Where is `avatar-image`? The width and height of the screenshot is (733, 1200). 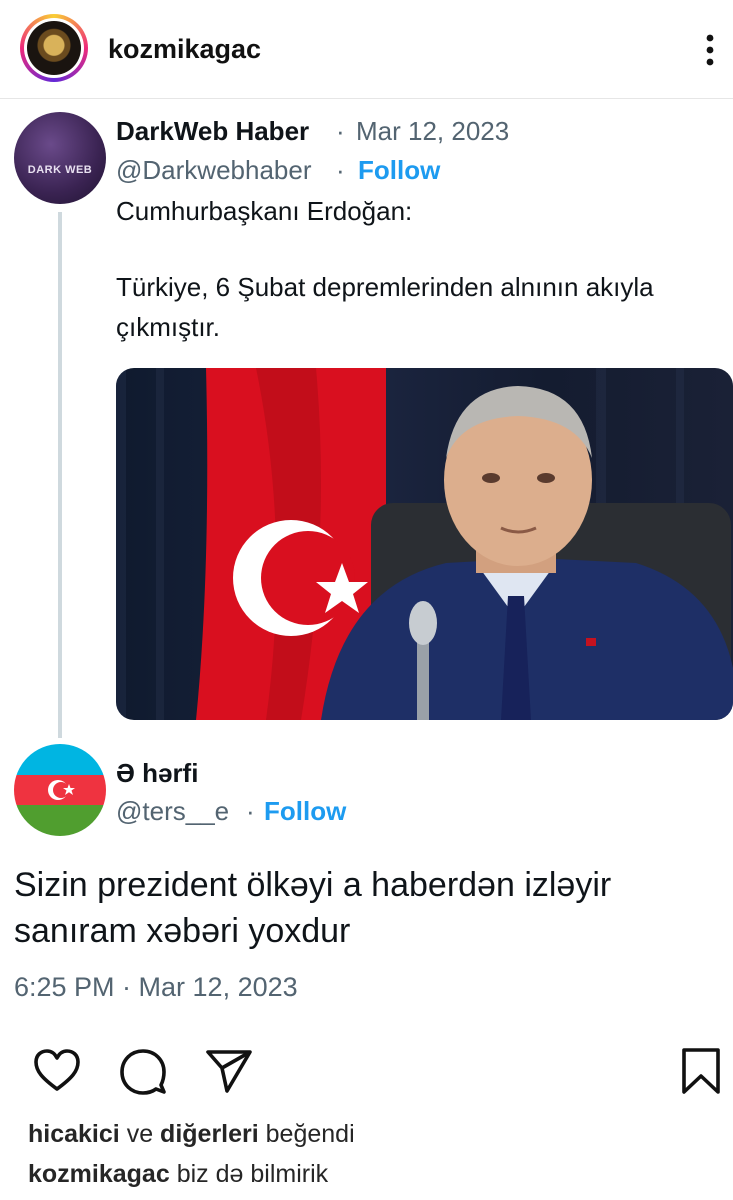
avatar-image is located at coordinates (54, 48).